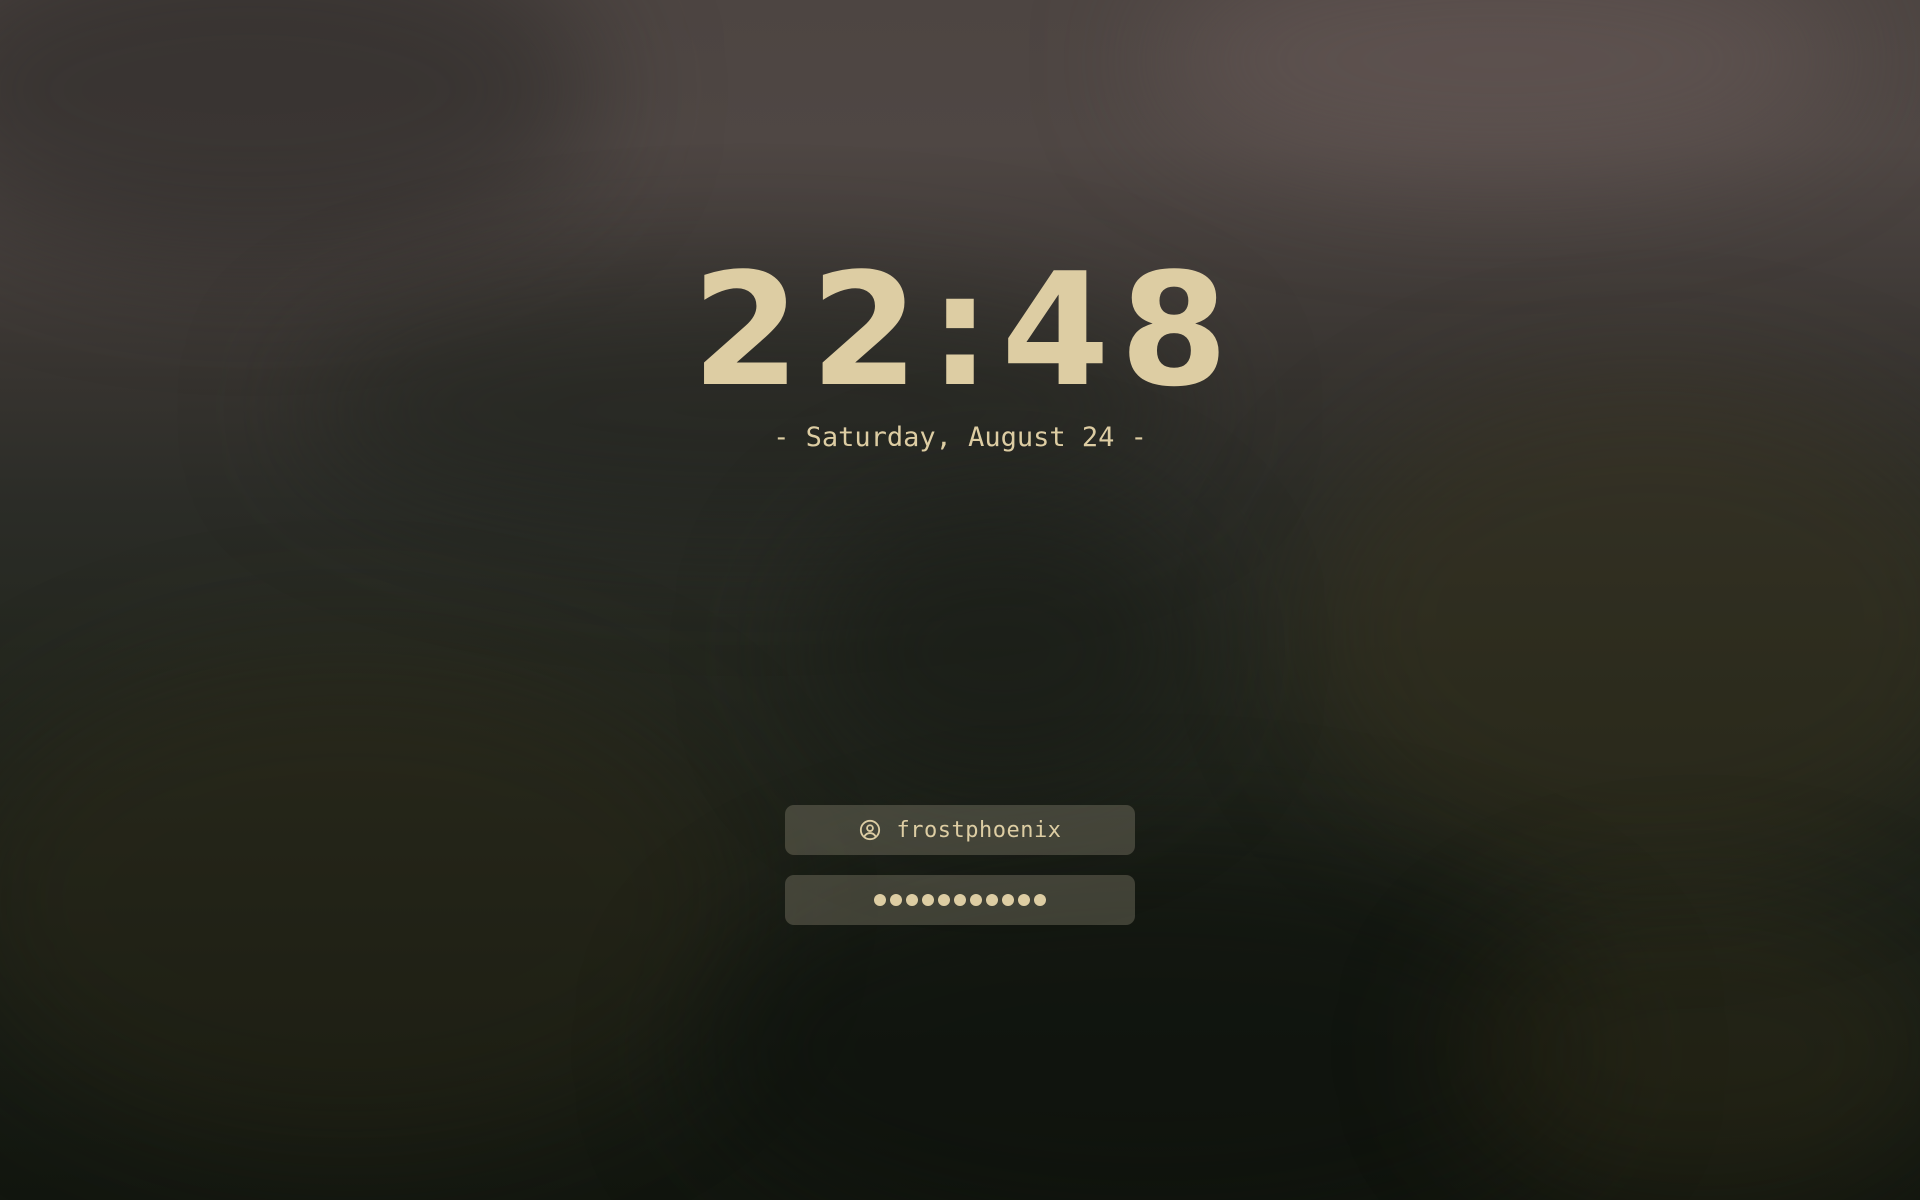 This screenshot has width=1920, height=1200. What do you see at coordinates (965, 330) in the screenshot?
I see `clock-time: 22:48` at bounding box center [965, 330].